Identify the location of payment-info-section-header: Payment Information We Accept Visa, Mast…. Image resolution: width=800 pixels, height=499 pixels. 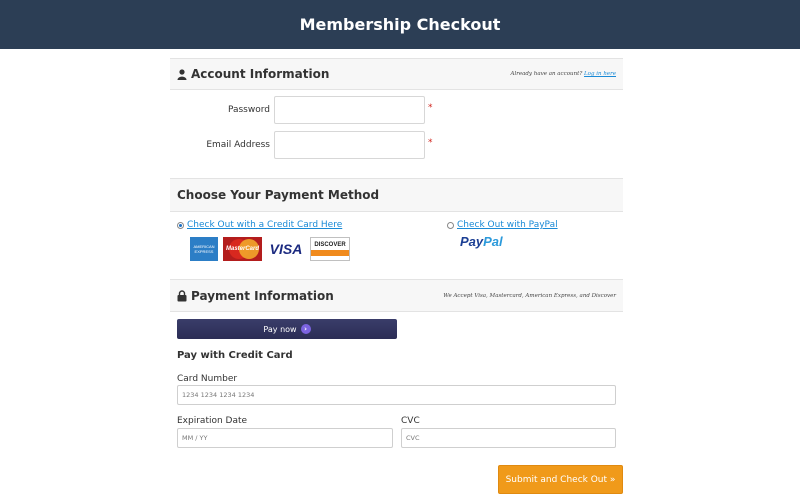
(396, 295).